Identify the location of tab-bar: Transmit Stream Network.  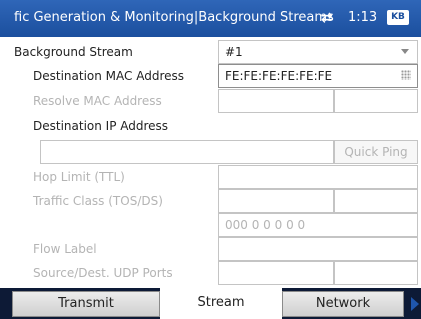
(210, 303).